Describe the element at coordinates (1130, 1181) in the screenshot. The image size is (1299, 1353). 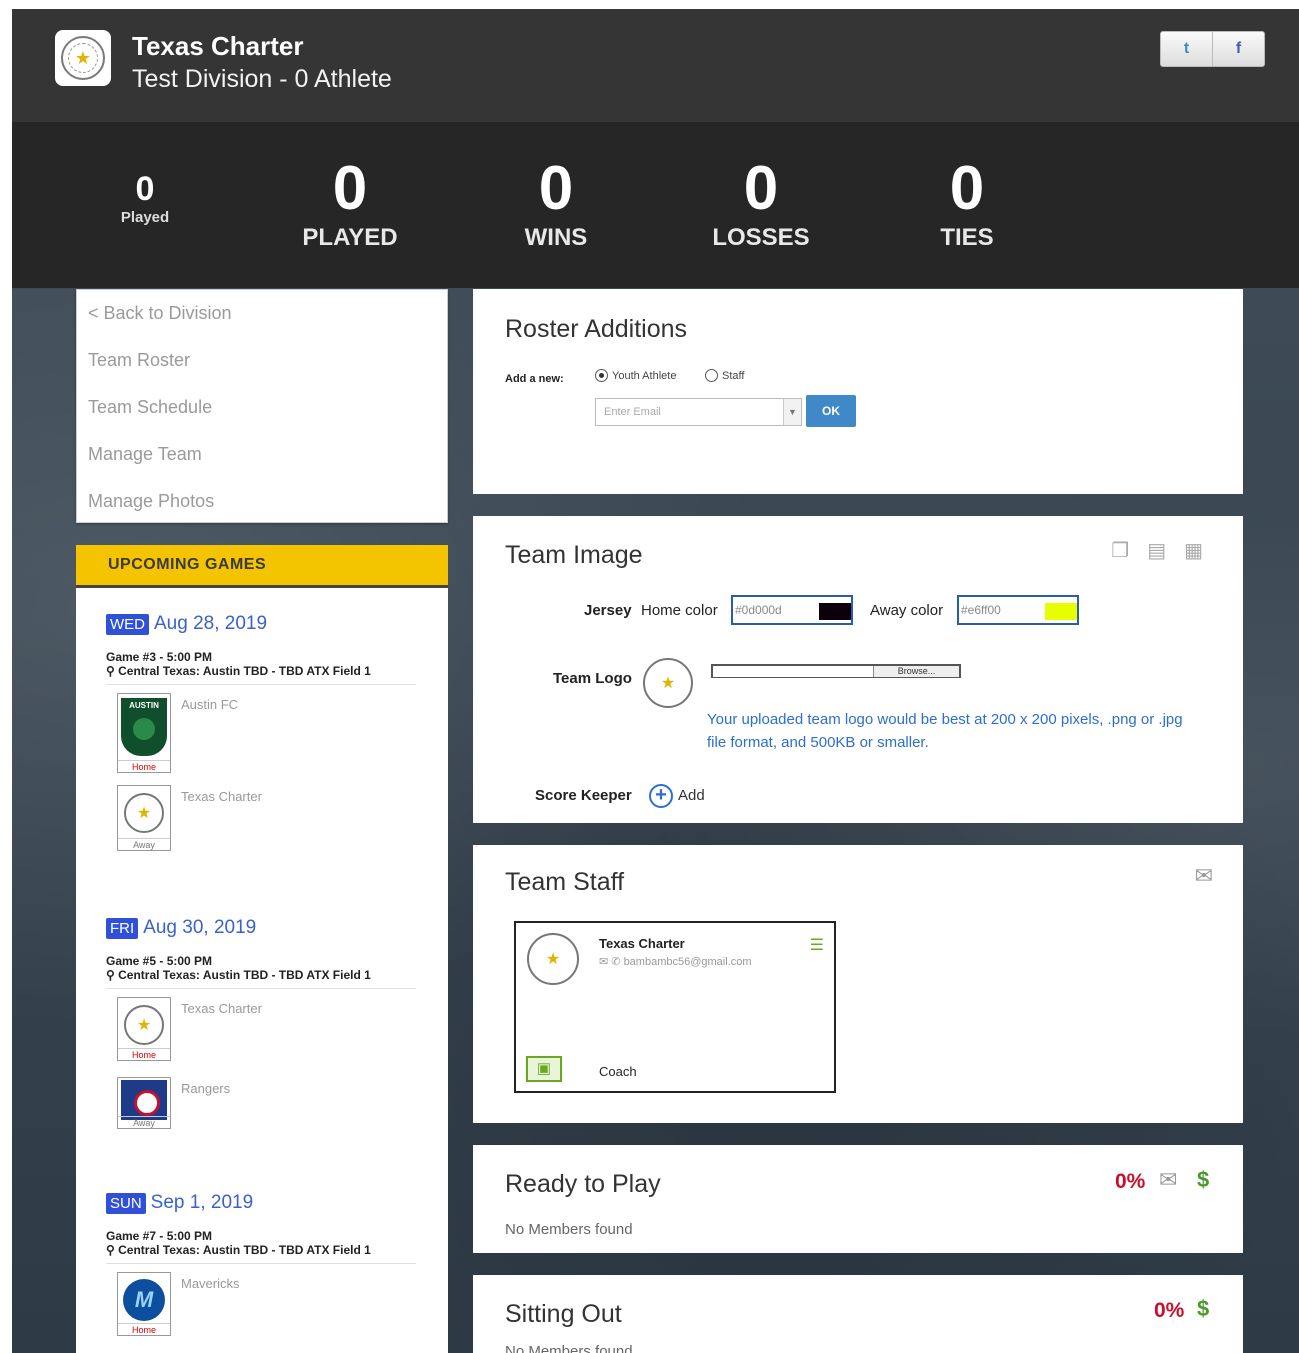
I see `ready-percent: 0%` at that location.